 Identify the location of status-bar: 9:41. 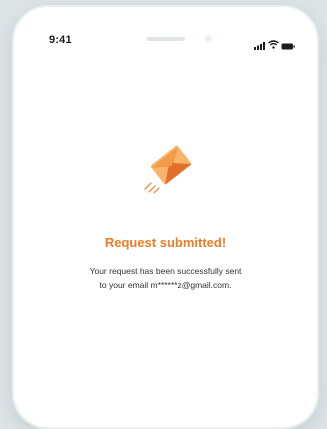
(165, 32).